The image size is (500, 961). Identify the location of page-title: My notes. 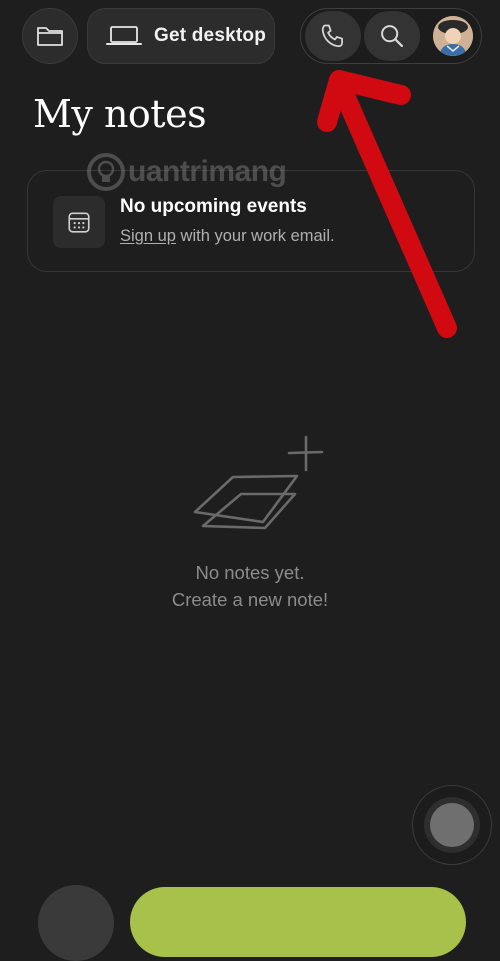
(120, 114).